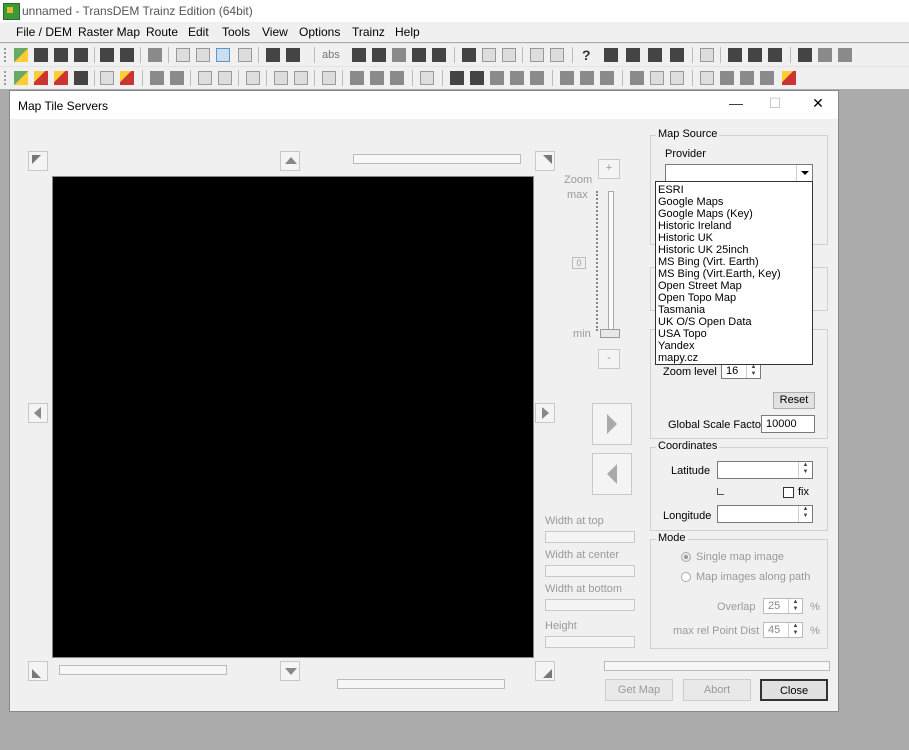 Image resolution: width=909 pixels, height=750 pixels. I want to click on tool-disabled-icon, so click(155, 55).